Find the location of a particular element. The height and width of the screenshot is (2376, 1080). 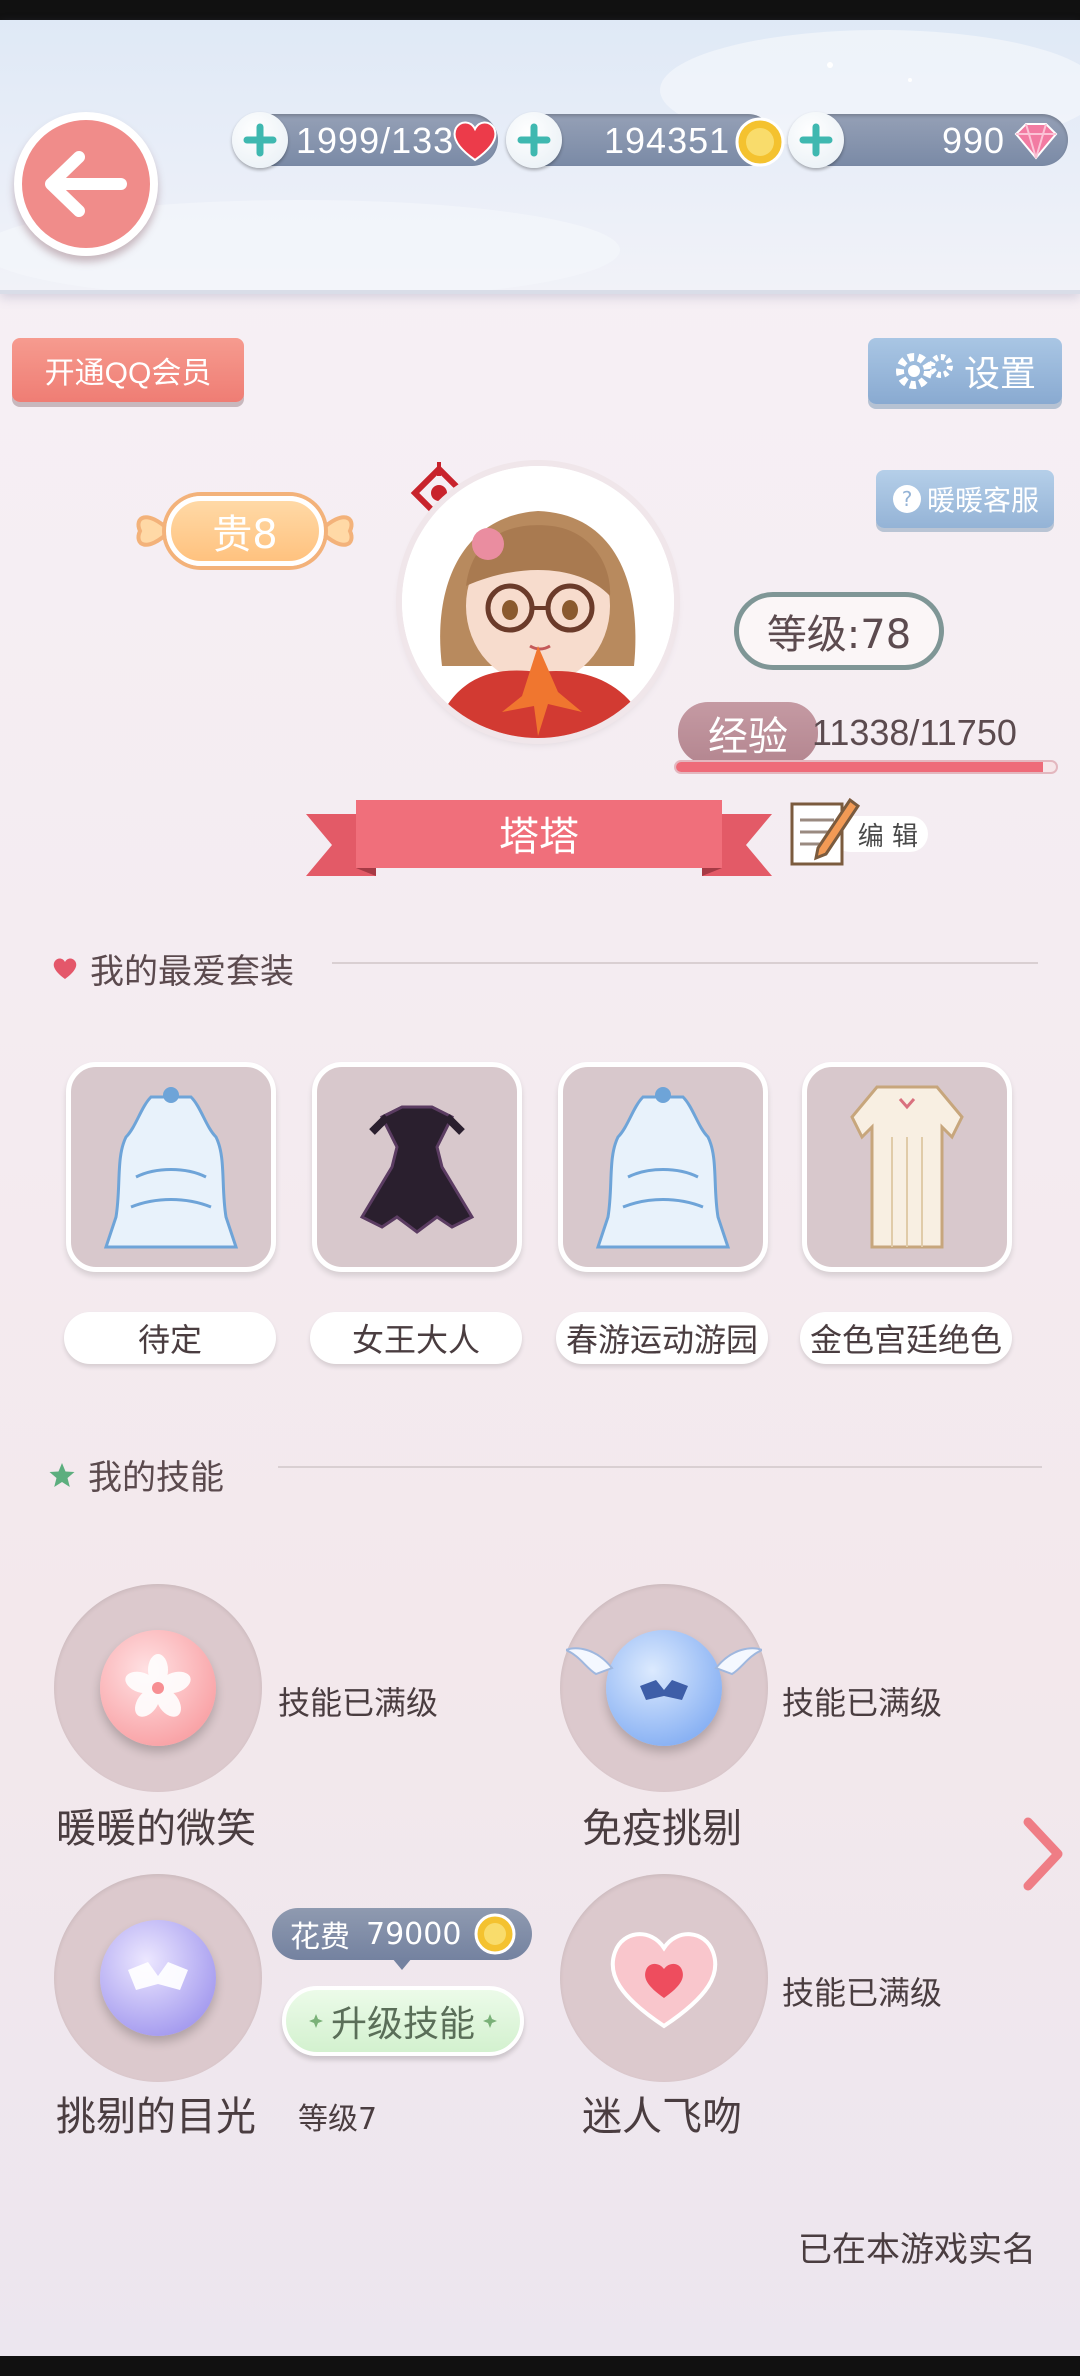

heart-kiss-icon is located at coordinates (664, 1980).